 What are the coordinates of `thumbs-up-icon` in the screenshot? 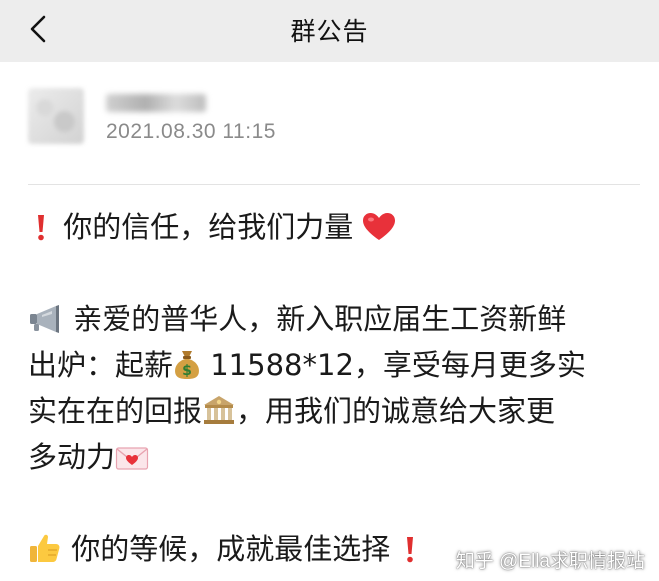 It's located at (45, 548).